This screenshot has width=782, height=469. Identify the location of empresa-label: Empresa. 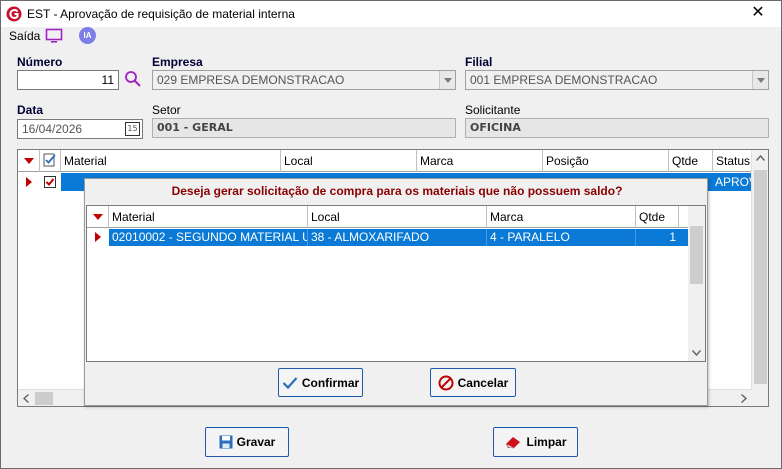
(177, 62).